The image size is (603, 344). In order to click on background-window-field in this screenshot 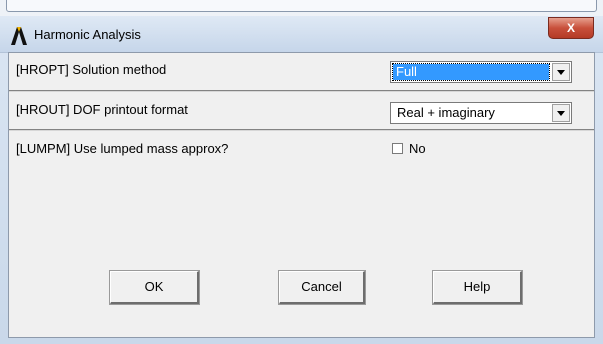, I will do `click(301, 6)`.